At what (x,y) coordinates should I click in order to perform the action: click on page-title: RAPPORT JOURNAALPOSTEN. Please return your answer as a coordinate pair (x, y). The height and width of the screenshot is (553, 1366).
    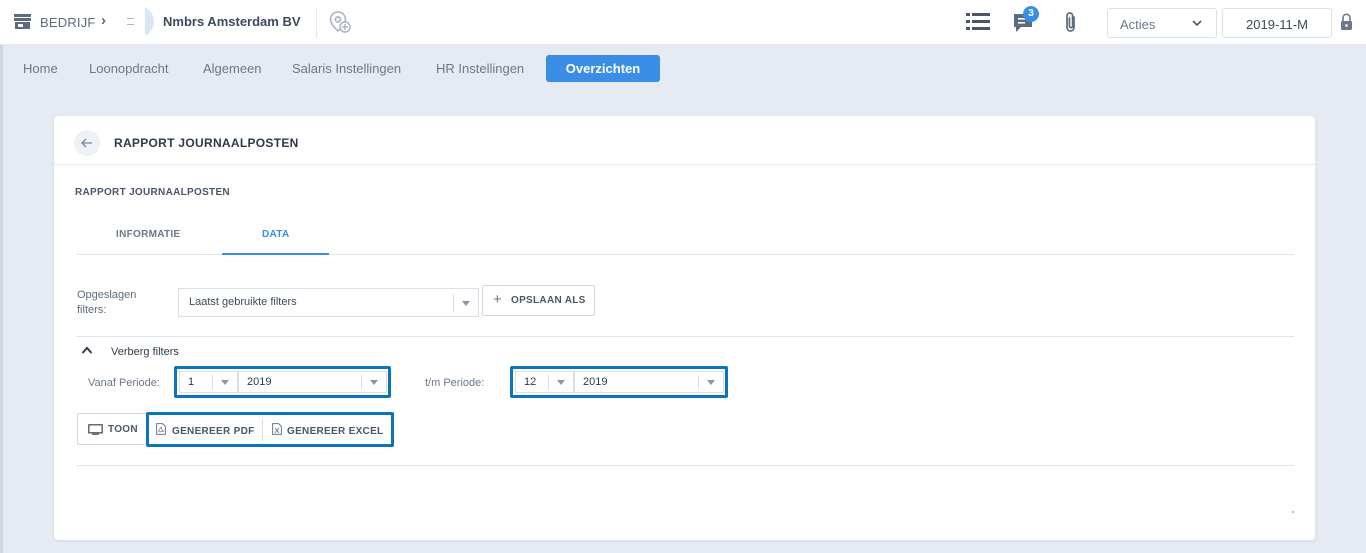
    Looking at the image, I should click on (206, 143).